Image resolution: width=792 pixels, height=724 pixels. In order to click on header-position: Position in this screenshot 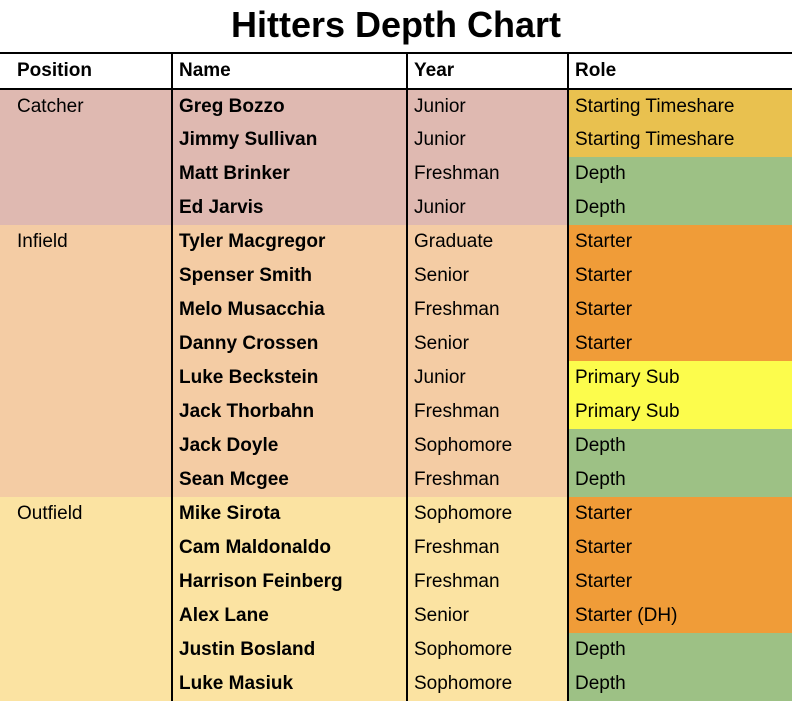, I will do `click(86, 71)`.